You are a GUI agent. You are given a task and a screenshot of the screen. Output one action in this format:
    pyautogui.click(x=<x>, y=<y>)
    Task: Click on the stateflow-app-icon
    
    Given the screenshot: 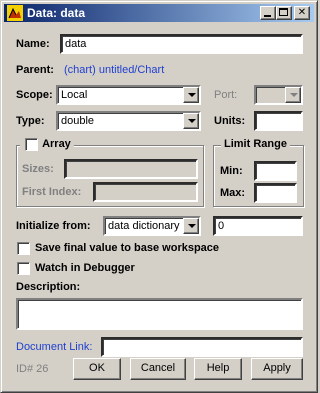 What is the action you would take?
    pyautogui.click(x=15, y=13)
    